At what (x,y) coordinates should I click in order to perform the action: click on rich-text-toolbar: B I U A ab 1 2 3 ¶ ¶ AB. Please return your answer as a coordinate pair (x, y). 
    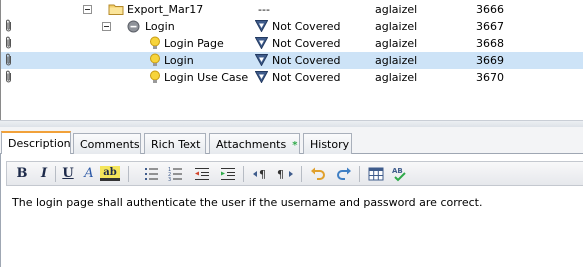
    Looking at the image, I should click on (294, 173).